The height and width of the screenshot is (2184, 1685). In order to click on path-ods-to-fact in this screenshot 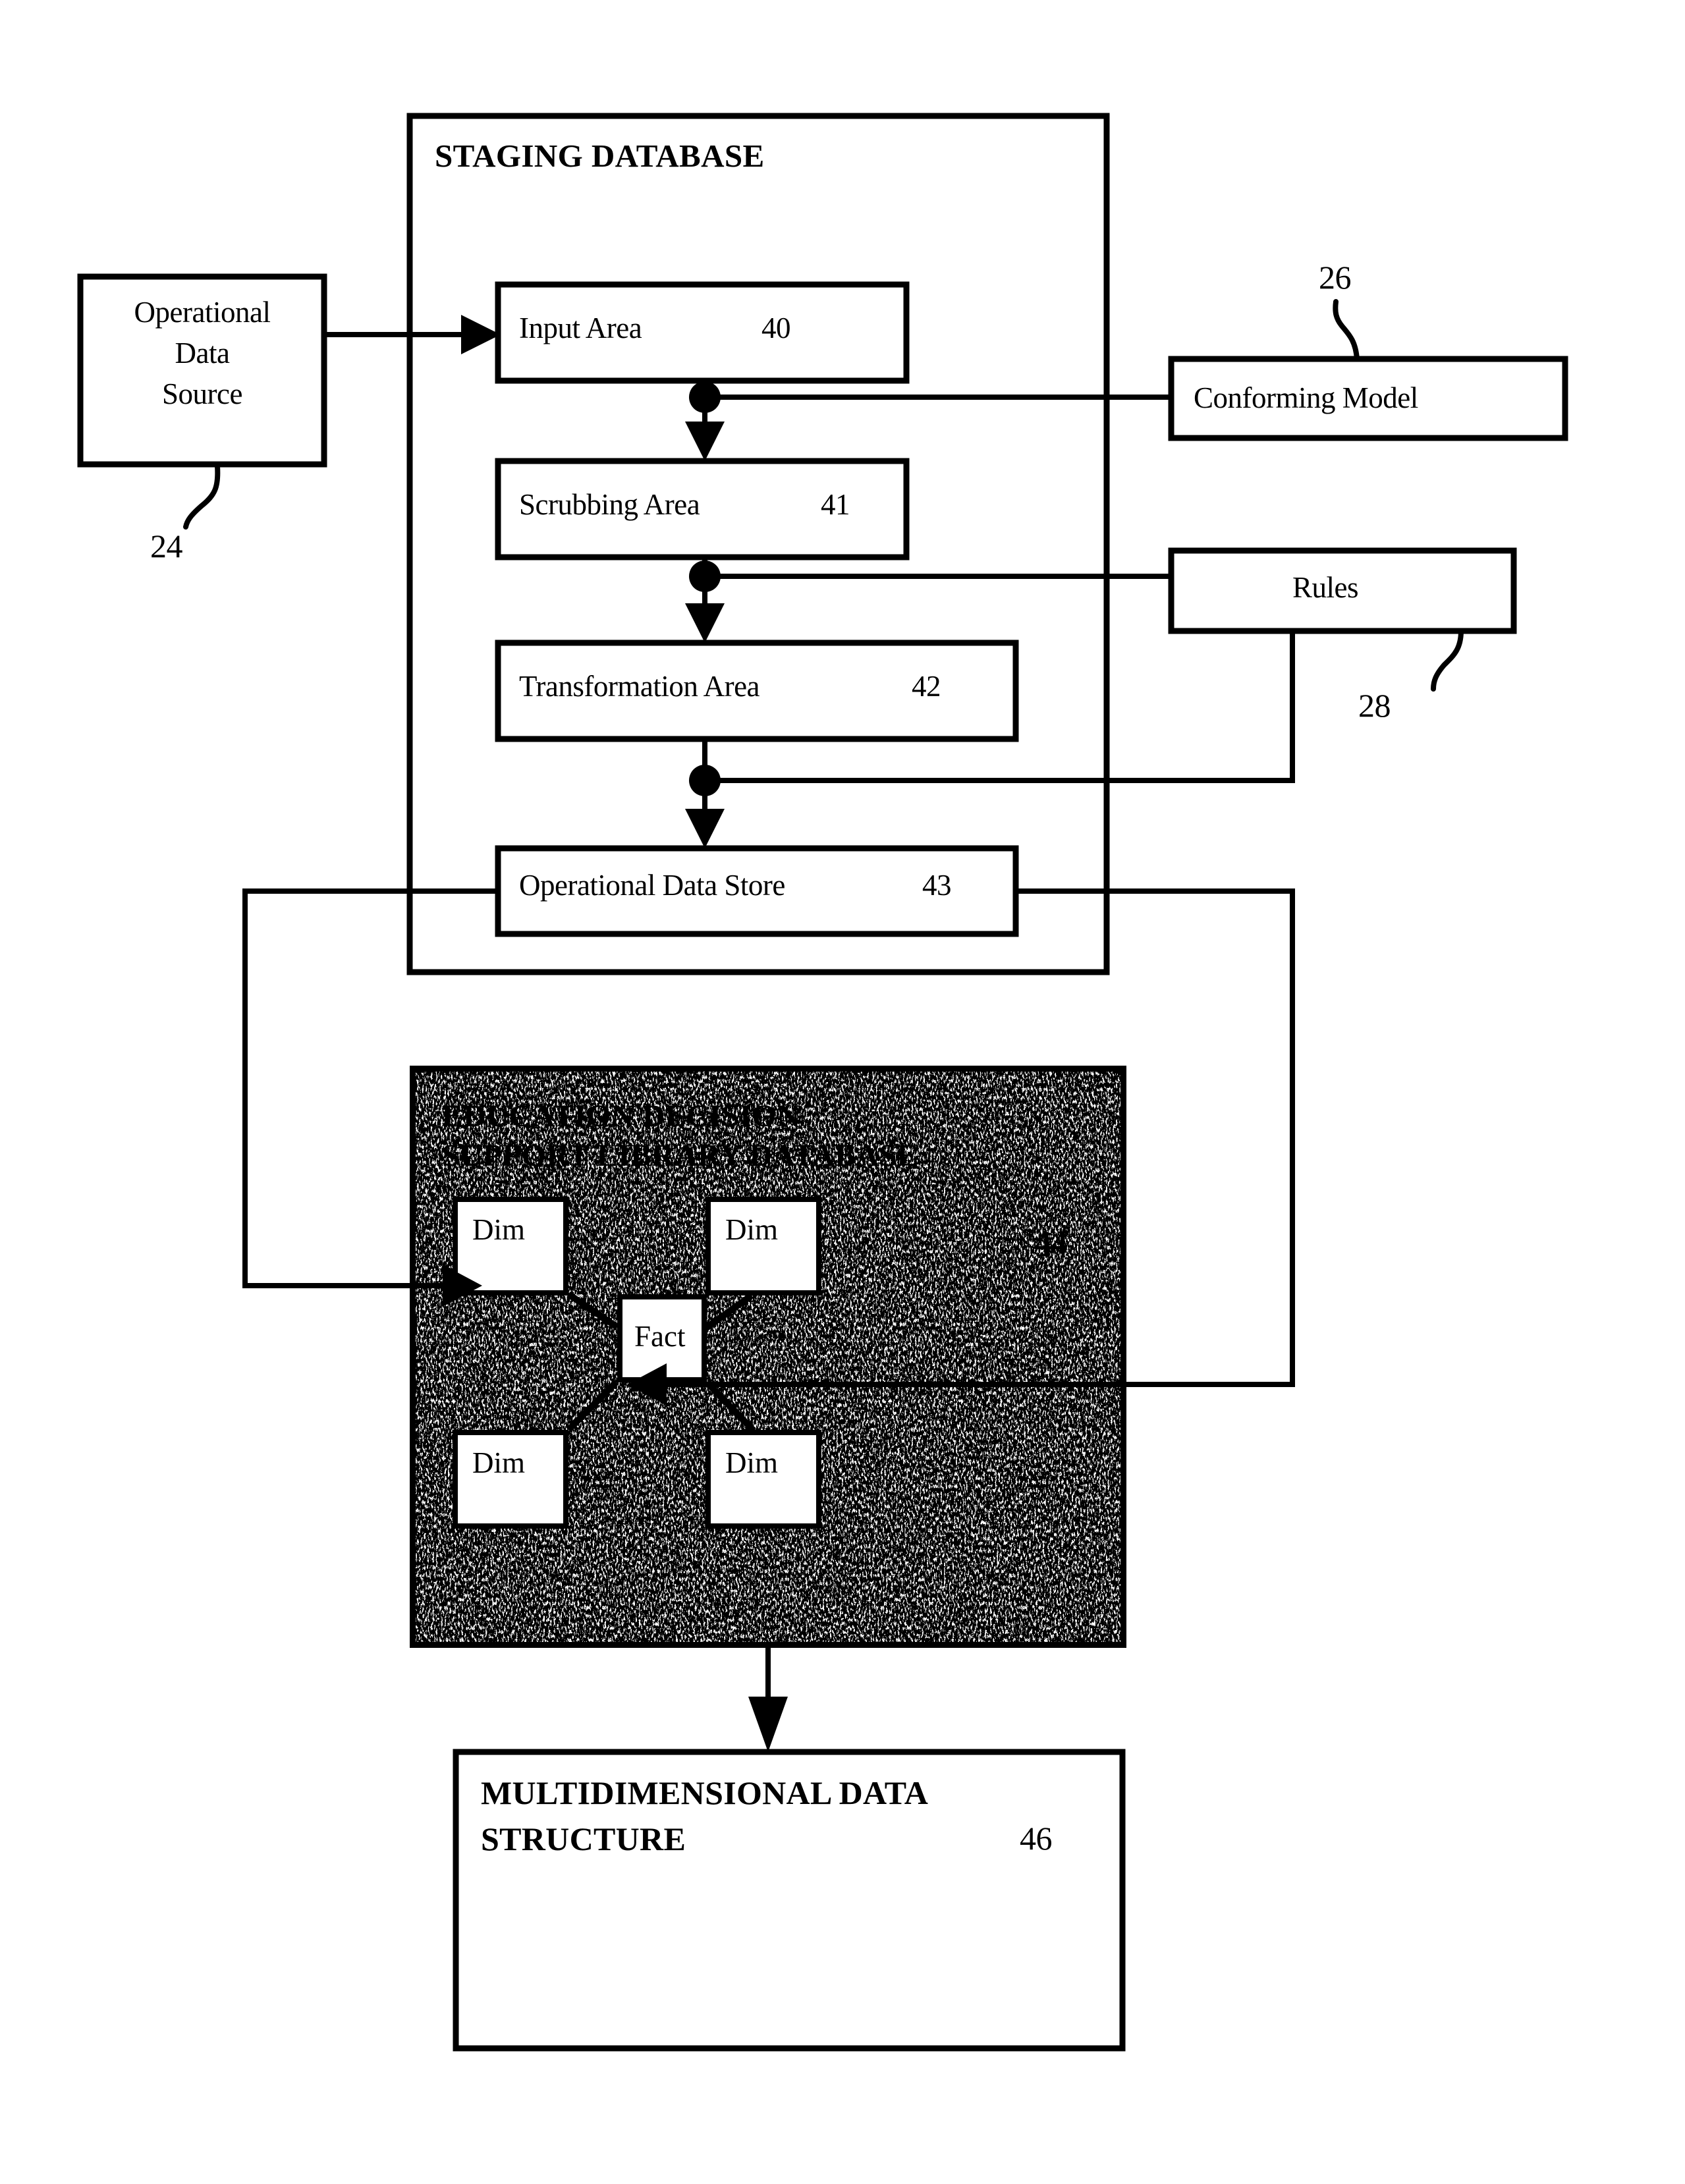, I will do `click(979, 1137)`.